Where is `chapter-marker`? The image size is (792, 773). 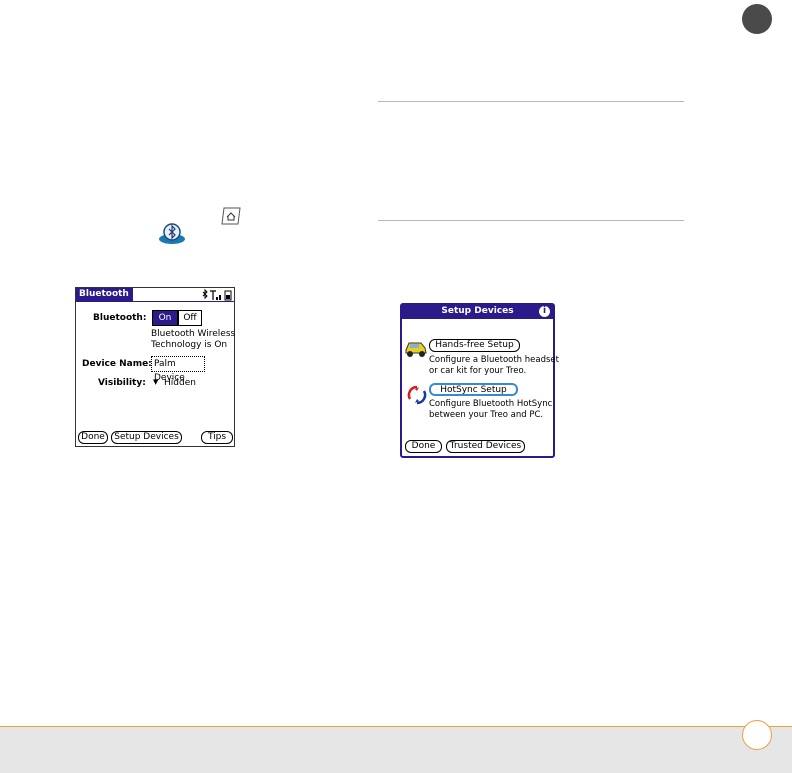 chapter-marker is located at coordinates (757, 19).